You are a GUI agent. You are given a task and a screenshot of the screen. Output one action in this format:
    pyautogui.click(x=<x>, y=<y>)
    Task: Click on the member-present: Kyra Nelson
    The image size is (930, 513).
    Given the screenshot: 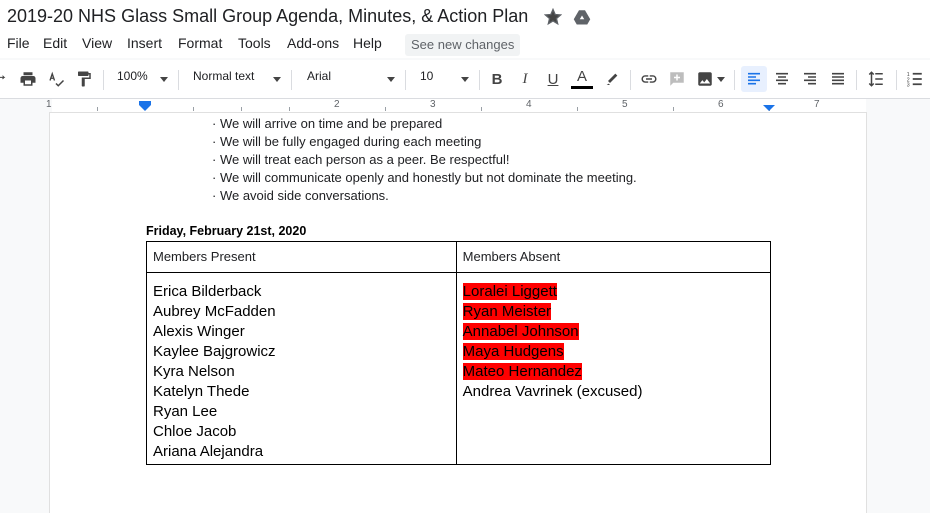 What is the action you would take?
    pyautogui.click(x=194, y=371)
    